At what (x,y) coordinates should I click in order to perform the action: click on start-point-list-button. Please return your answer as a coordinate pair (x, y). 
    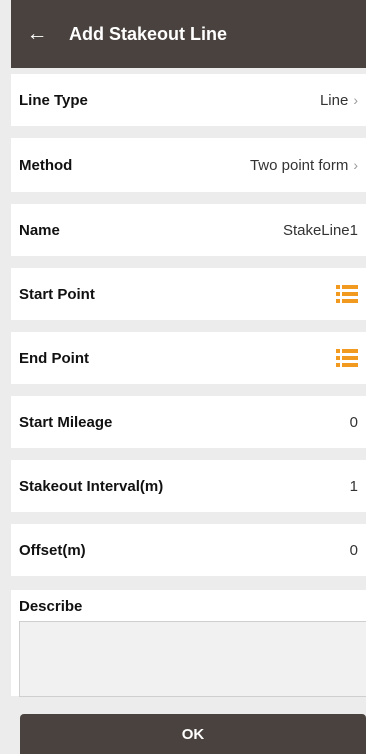
    Looking at the image, I should click on (347, 294).